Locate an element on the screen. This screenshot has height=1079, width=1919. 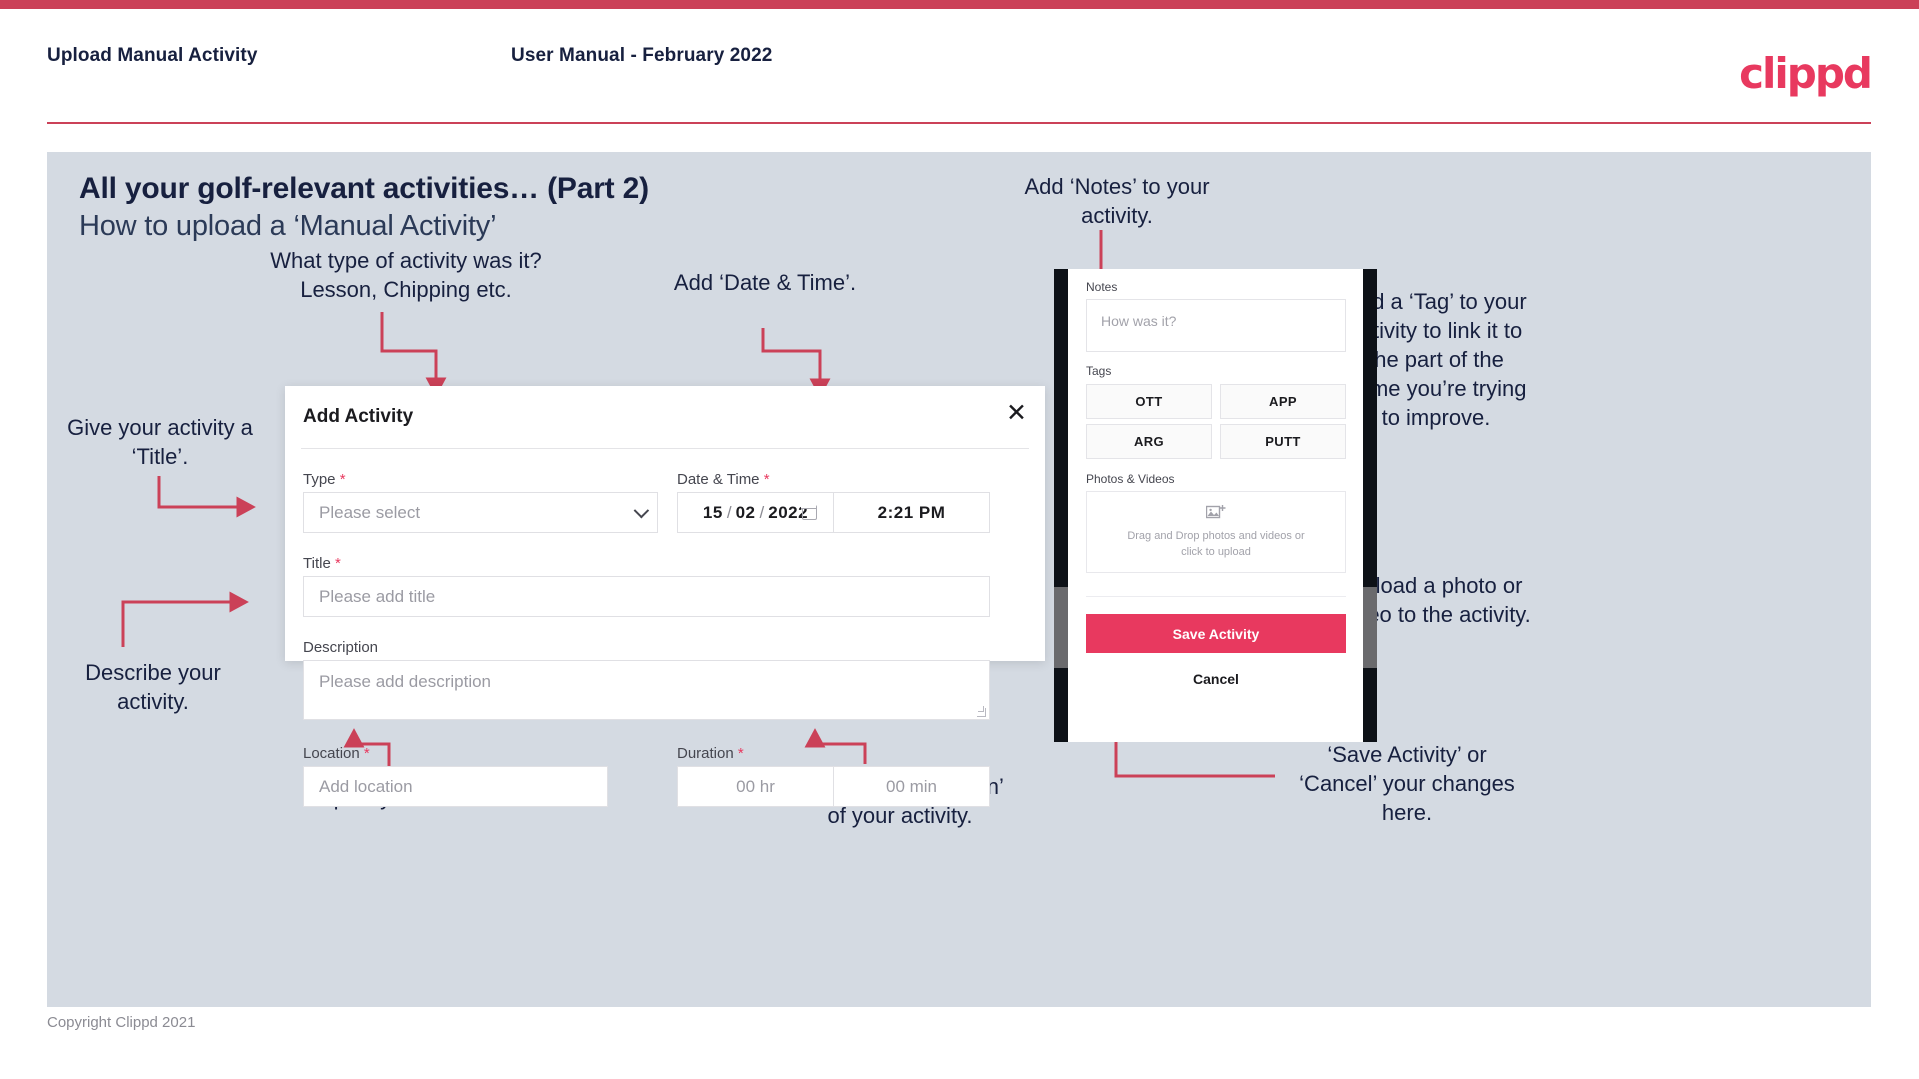
dropzone-text-line2: click to upload is located at coordinates (1216, 552).